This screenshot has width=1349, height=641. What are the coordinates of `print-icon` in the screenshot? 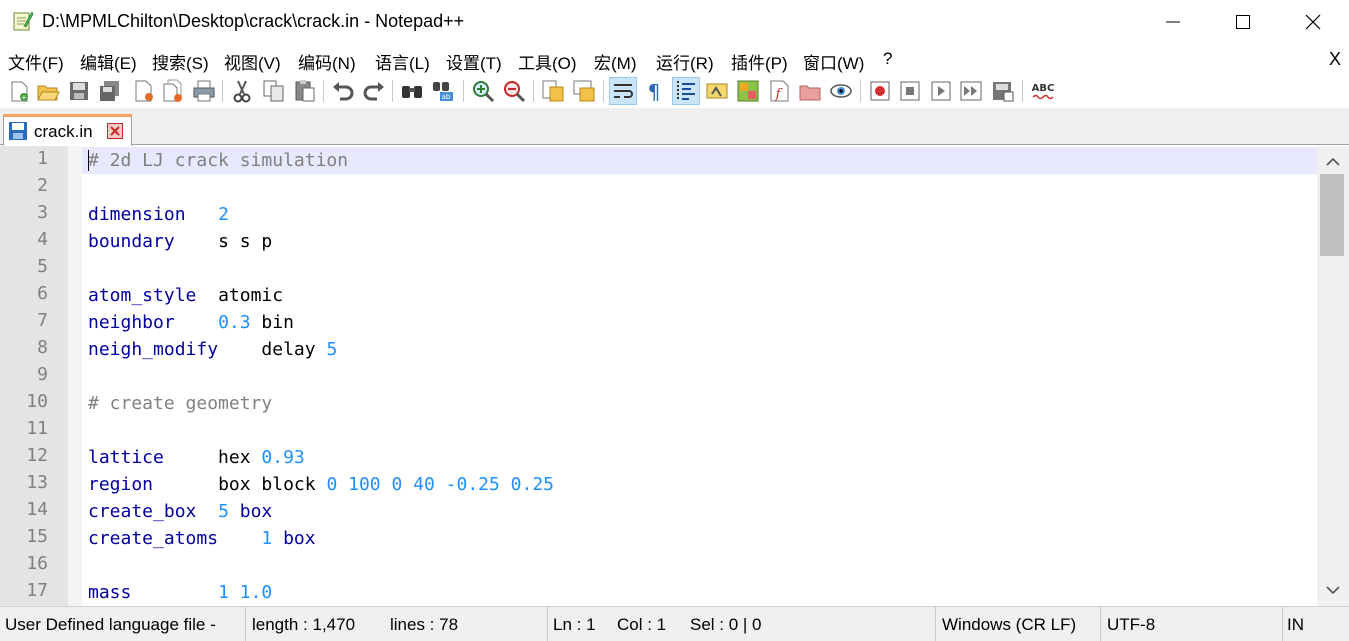 It's located at (204, 91).